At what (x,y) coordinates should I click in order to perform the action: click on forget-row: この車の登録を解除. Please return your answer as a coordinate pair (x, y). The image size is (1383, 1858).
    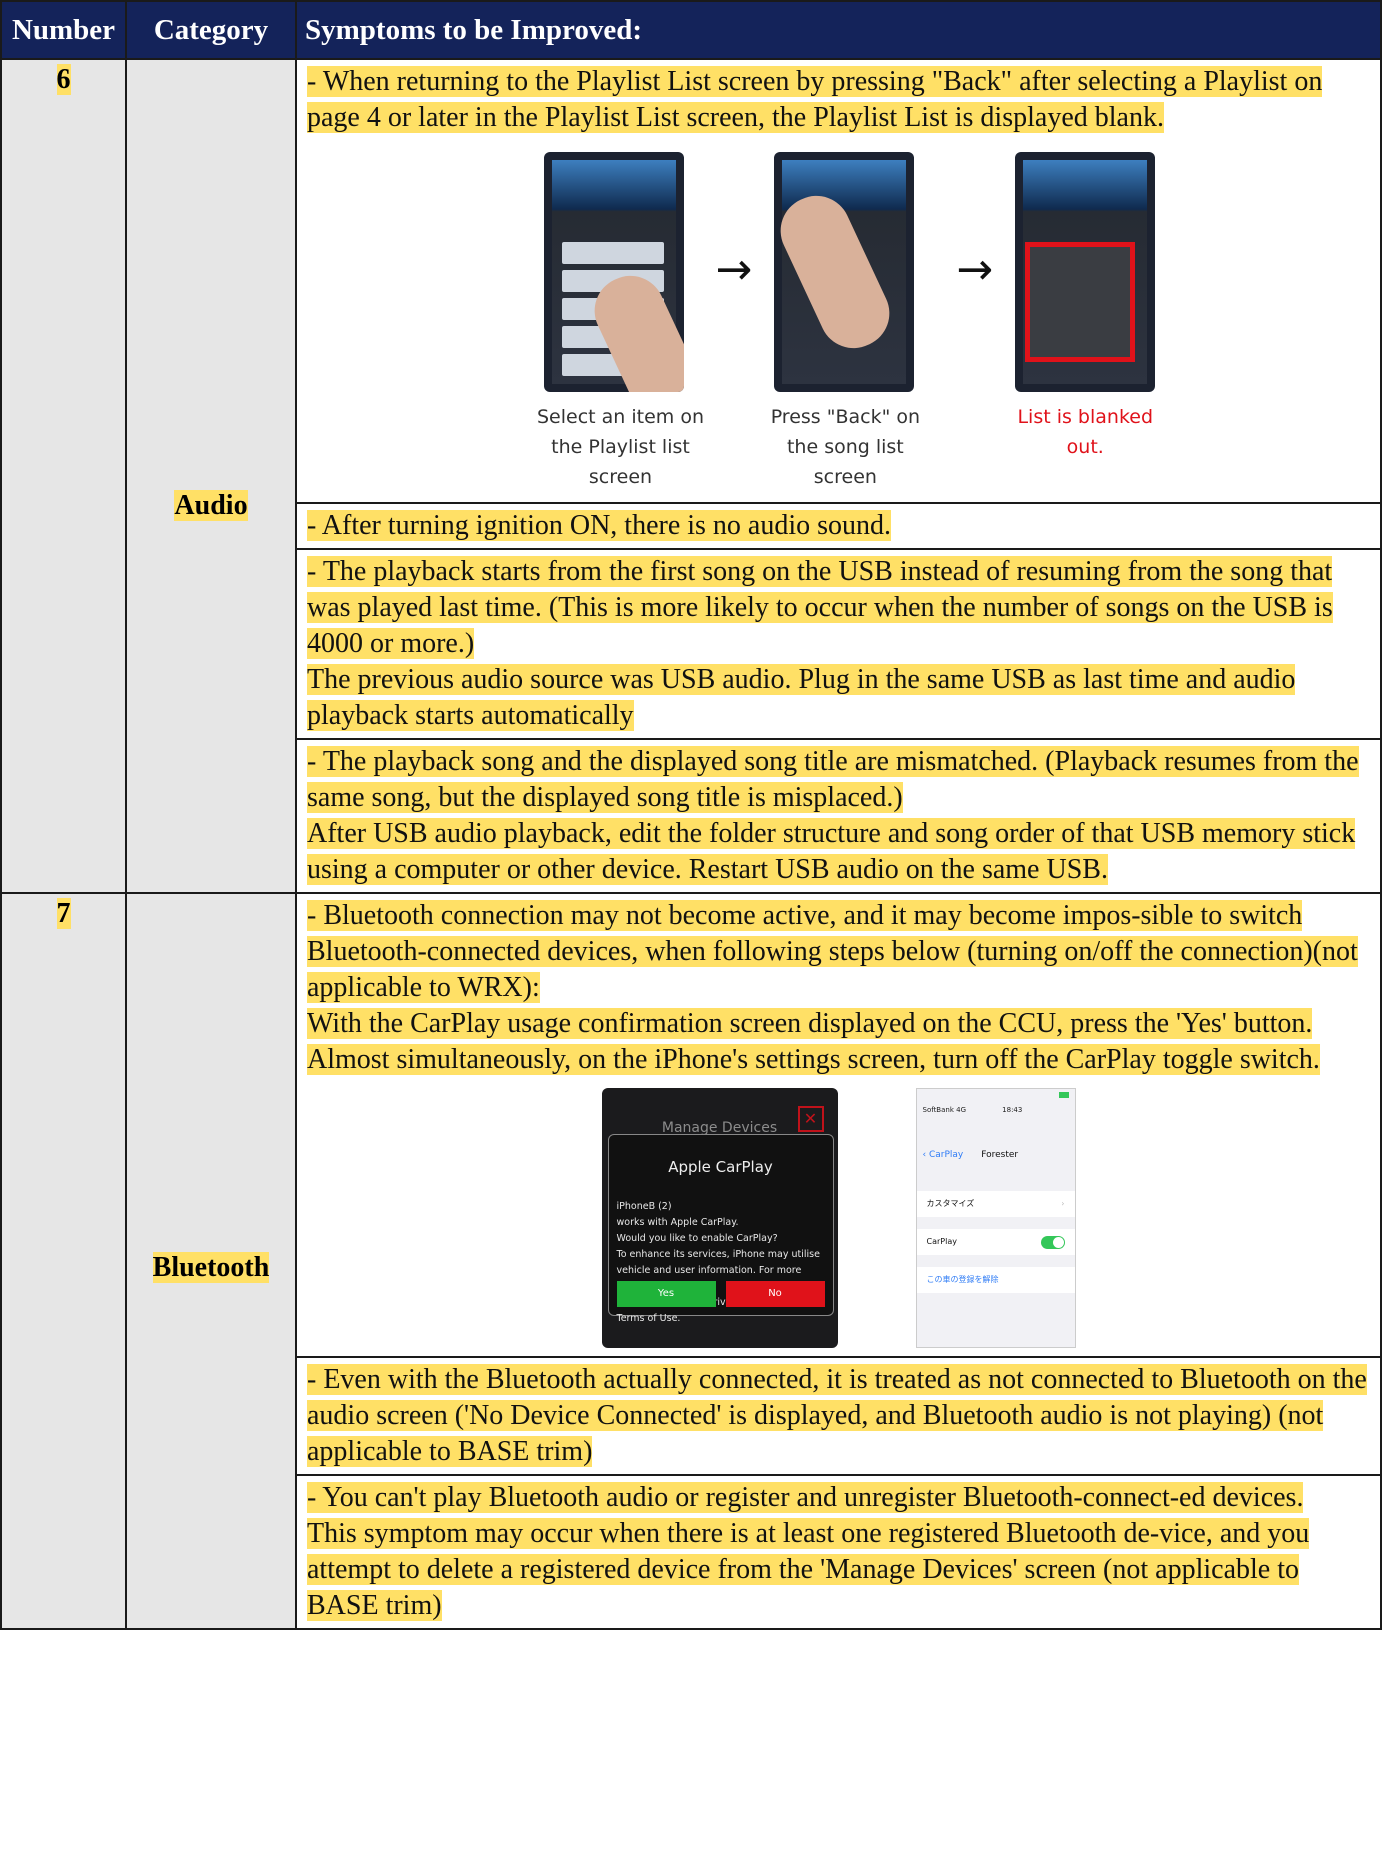
    Looking at the image, I should click on (995, 1280).